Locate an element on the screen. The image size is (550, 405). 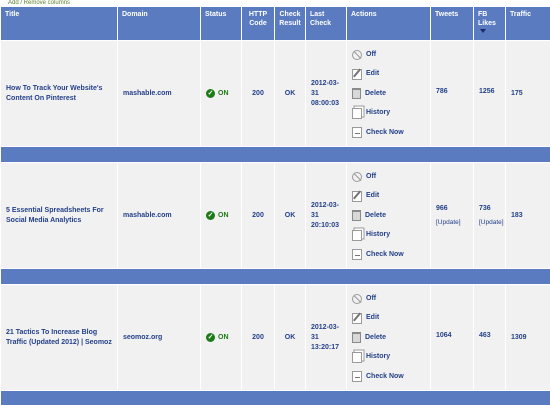
fb-likes-count: 463 is located at coordinates (485, 335).